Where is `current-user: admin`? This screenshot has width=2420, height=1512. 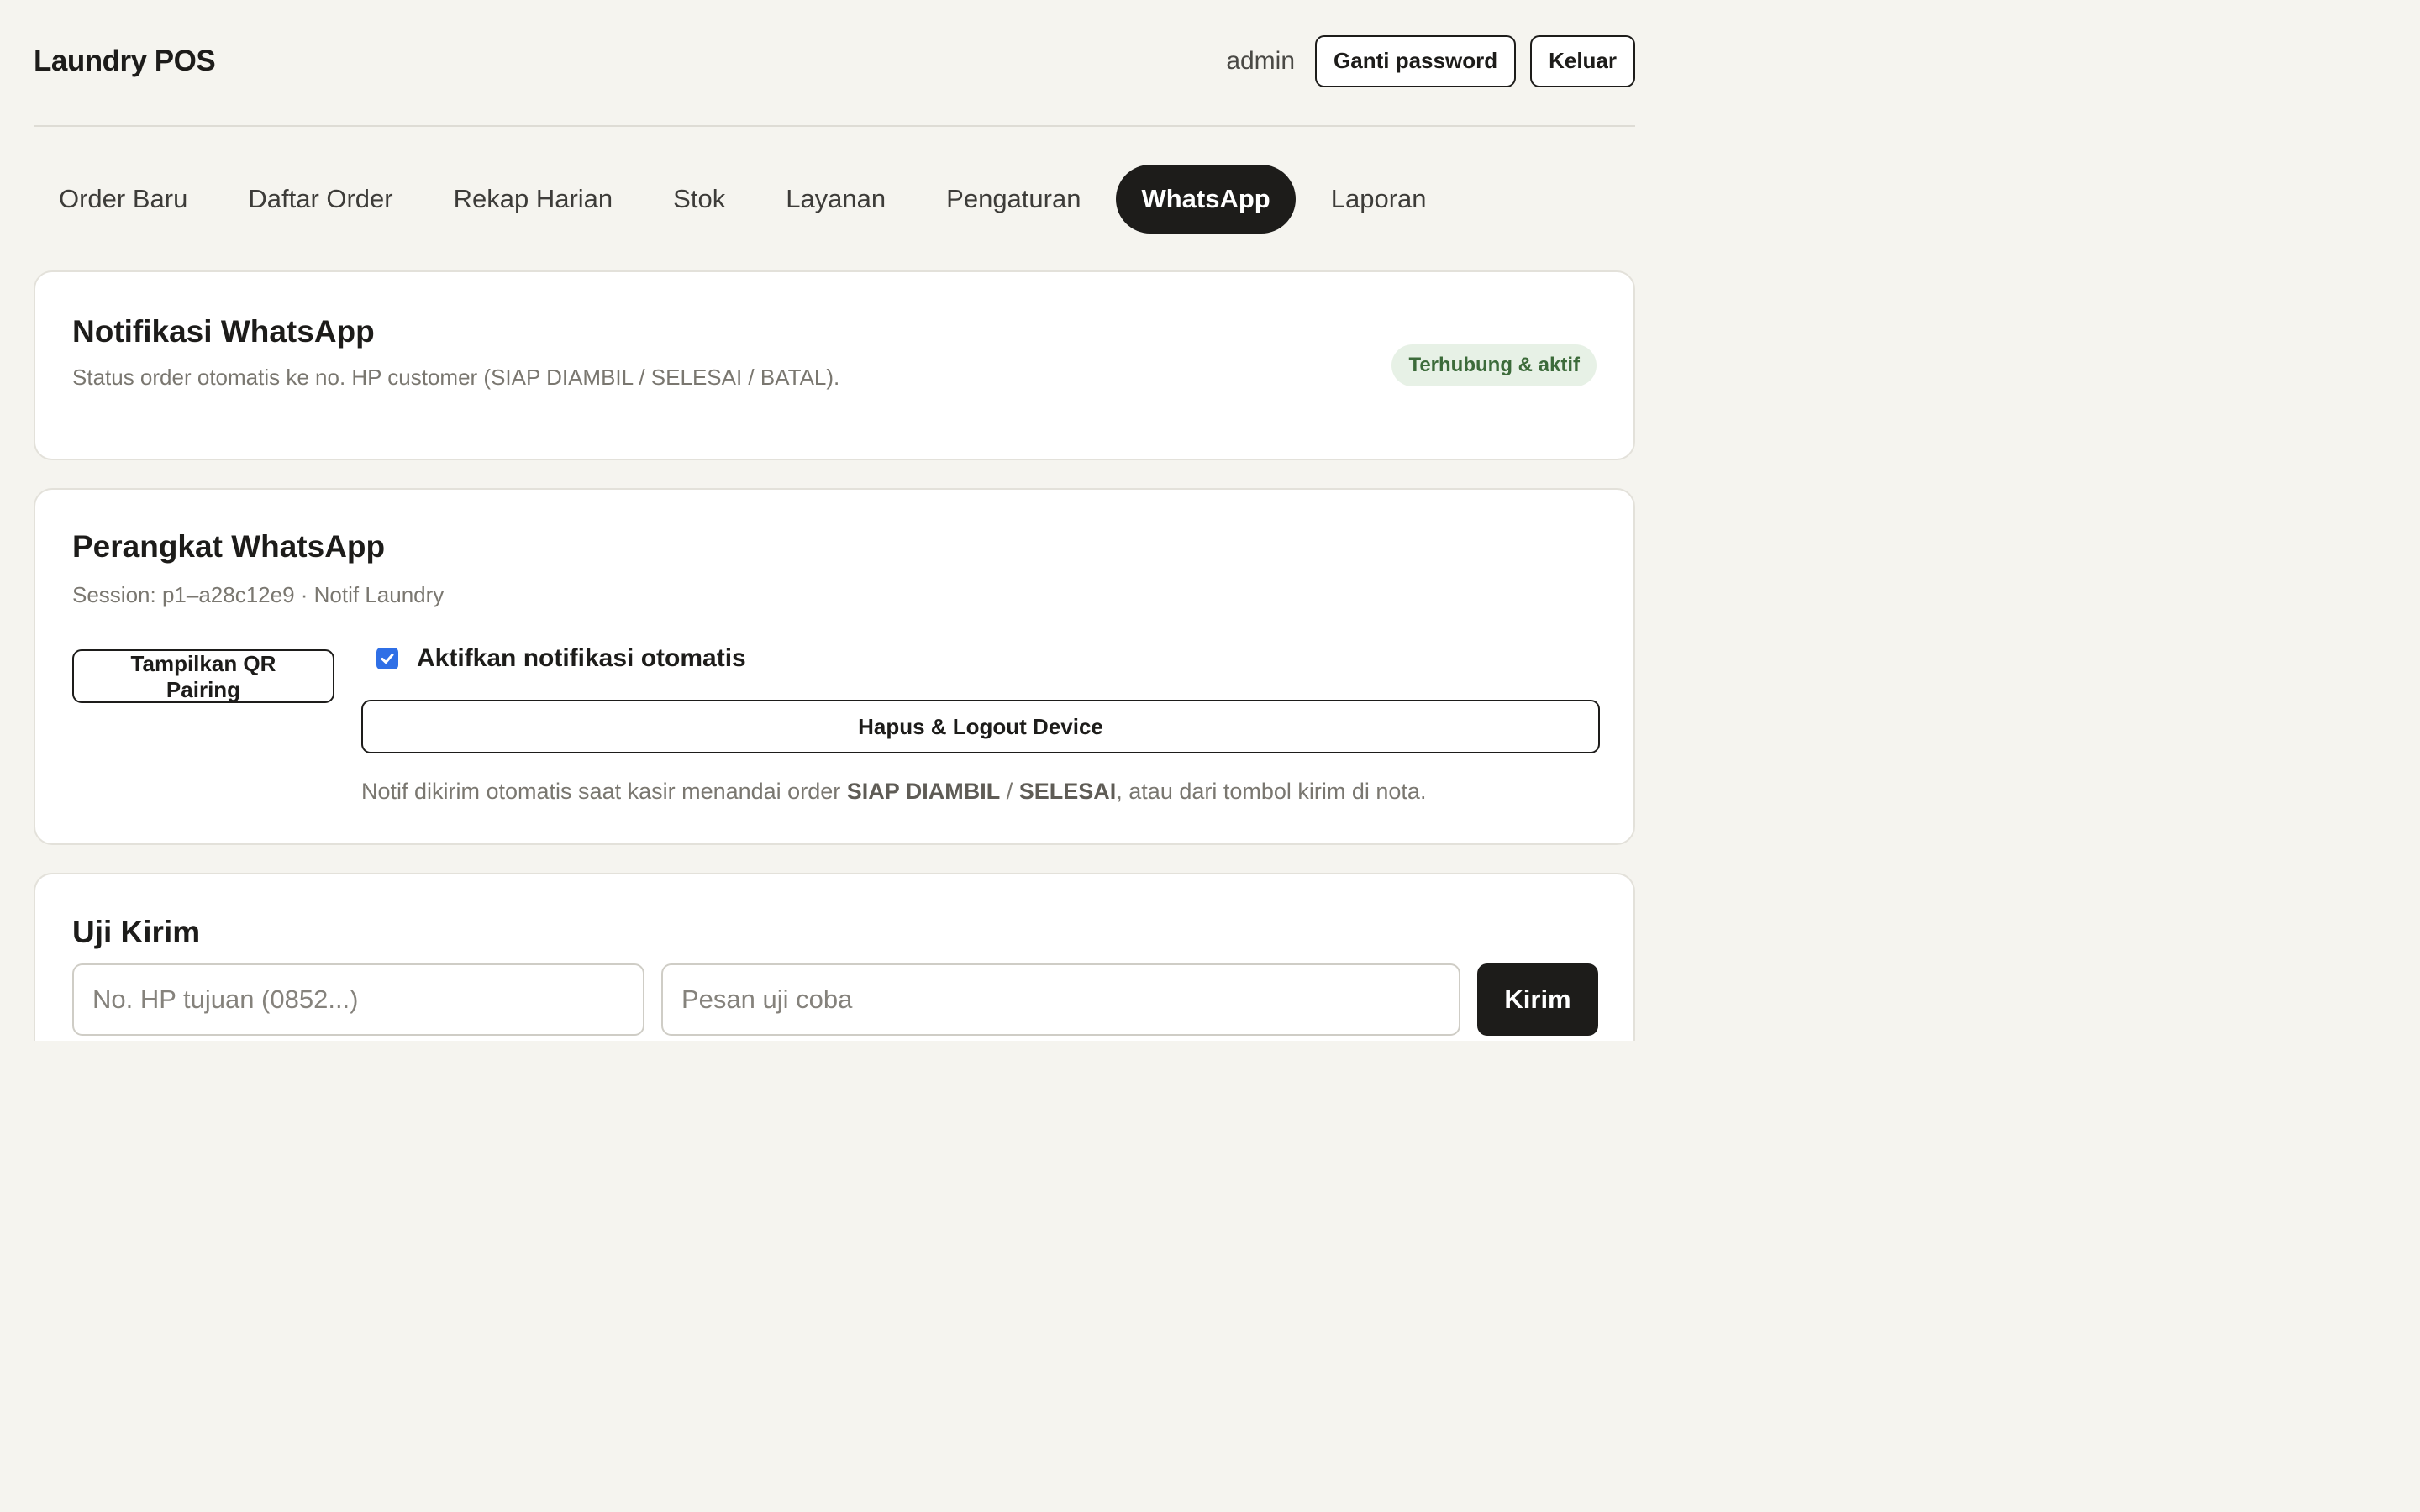 current-user: admin is located at coordinates (1261, 60).